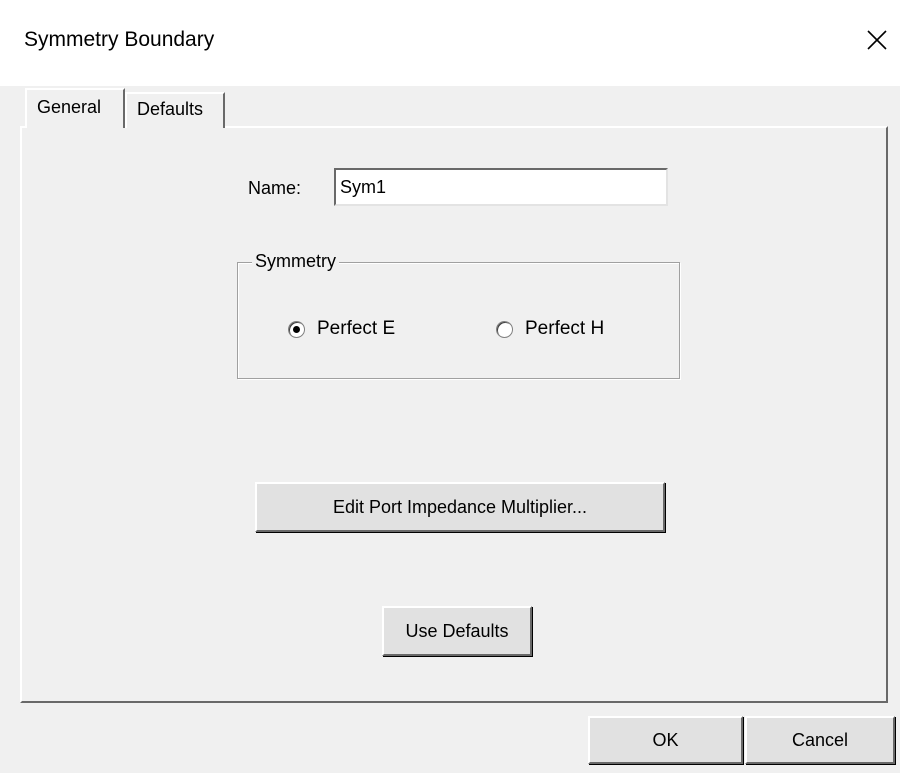 The width and height of the screenshot is (900, 773). Describe the element at coordinates (450, 43) in the screenshot. I see `title-bar: Symmetry Boundary` at that location.